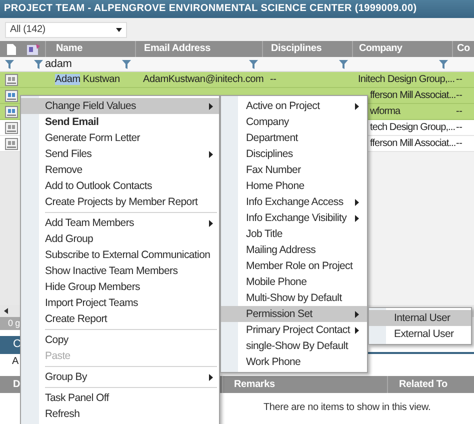 The height and width of the screenshot is (424, 474). What do you see at coordinates (120, 170) in the screenshot?
I see `menu-item: Remove` at bounding box center [120, 170].